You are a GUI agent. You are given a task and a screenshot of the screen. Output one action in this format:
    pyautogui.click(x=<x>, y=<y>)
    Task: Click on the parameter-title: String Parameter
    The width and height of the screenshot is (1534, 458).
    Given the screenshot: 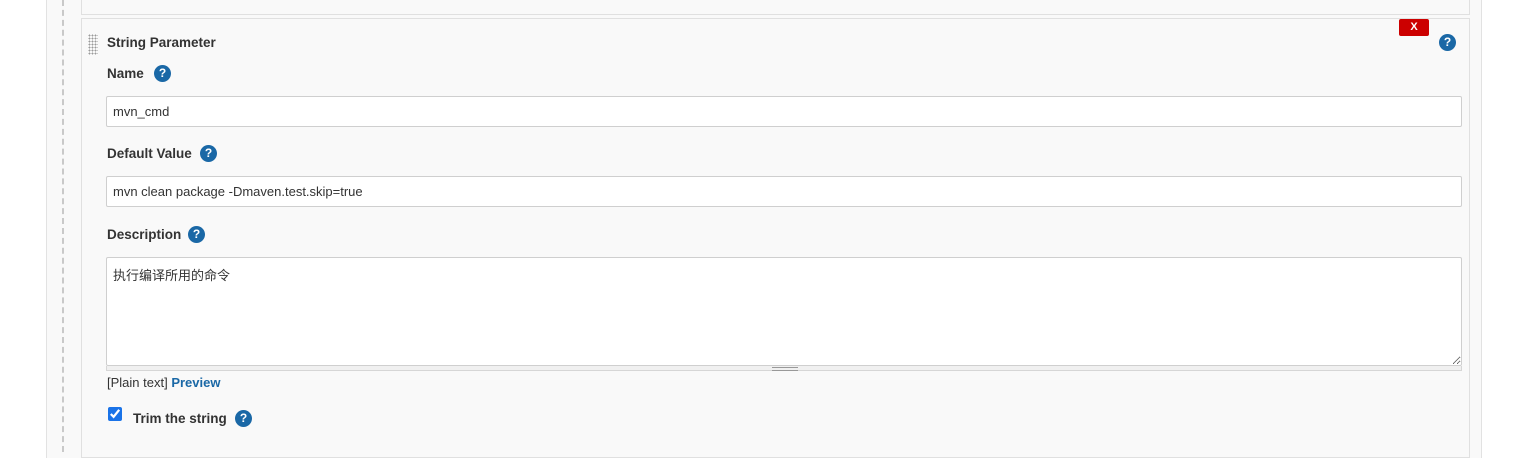 What is the action you would take?
    pyautogui.click(x=161, y=42)
    